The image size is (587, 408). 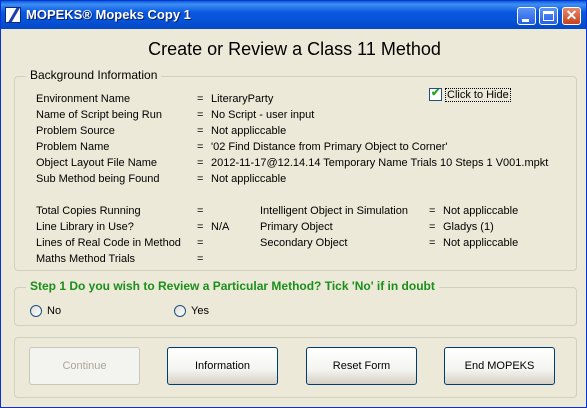 What do you see at coordinates (294, 49) in the screenshot?
I see `page-title: Create or Review a Class 11 Method` at bounding box center [294, 49].